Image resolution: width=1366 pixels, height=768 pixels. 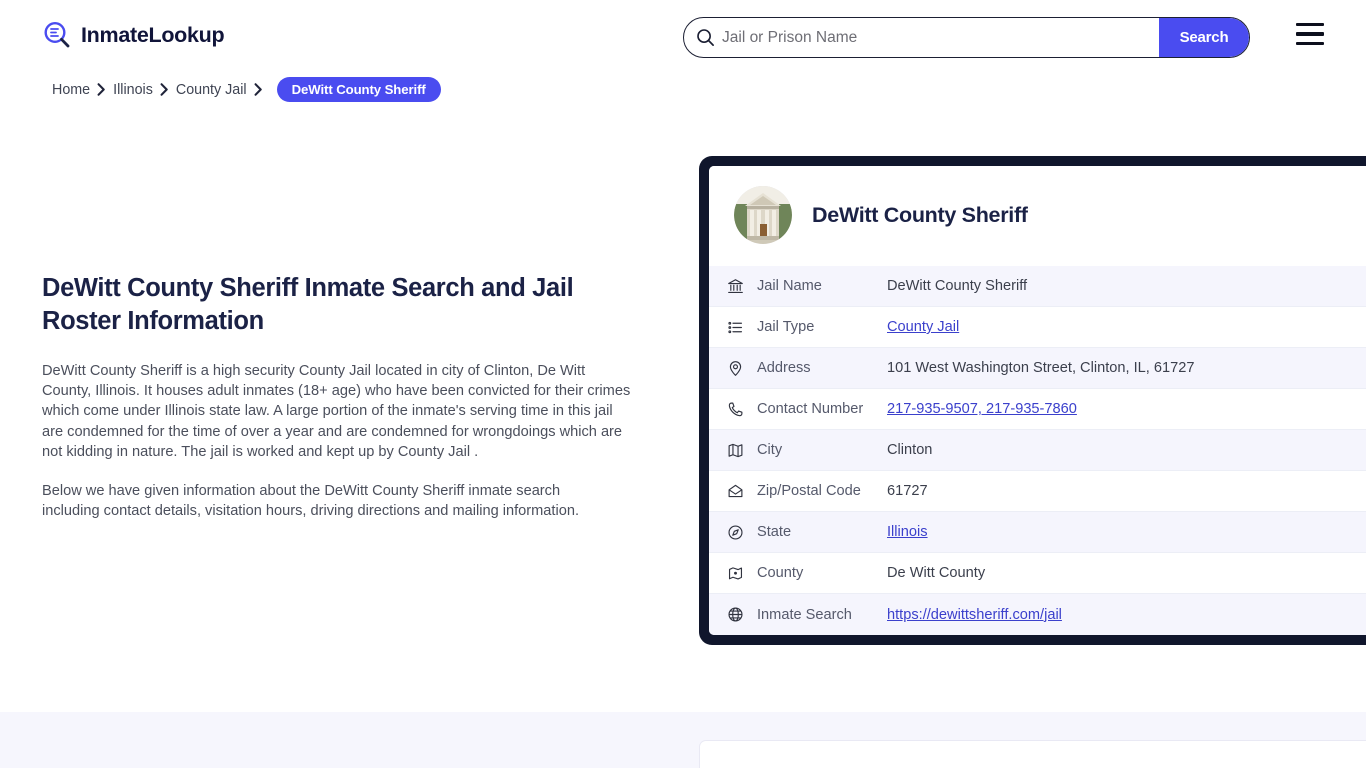 What do you see at coordinates (358, 89) in the screenshot?
I see `breadcrumb-current-page: DeWitt County Sheriff` at bounding box center [358, 89].